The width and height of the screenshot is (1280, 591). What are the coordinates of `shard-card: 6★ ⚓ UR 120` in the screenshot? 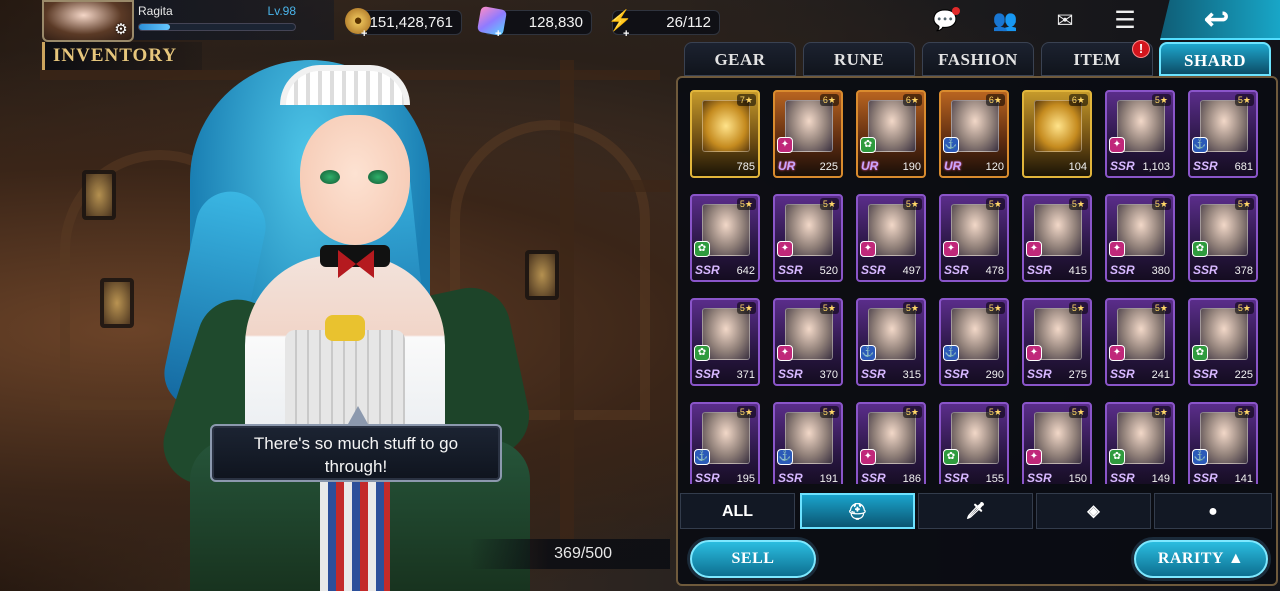 It's located at (974, 134).